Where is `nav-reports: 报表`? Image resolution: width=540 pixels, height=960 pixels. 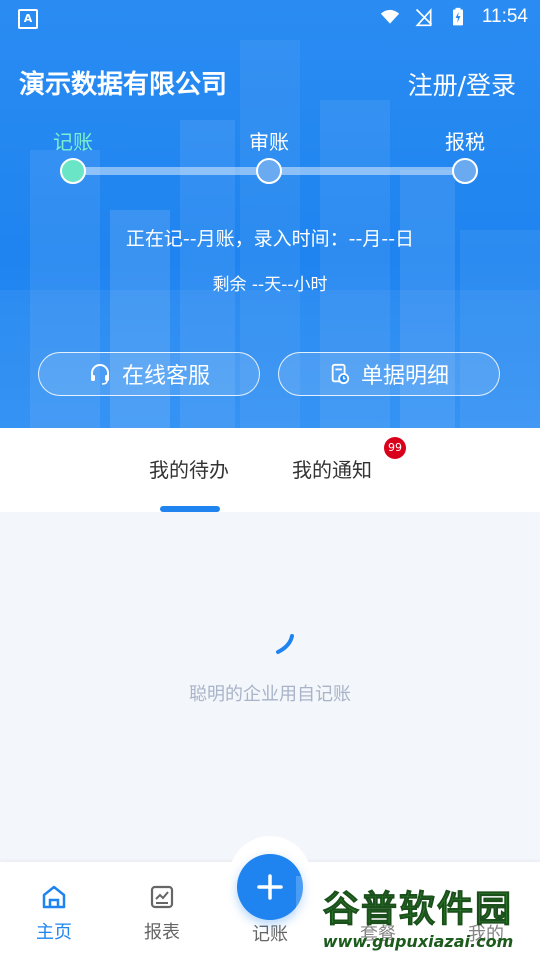
nav-reports: 报表 is located at coordinates (162, 913).